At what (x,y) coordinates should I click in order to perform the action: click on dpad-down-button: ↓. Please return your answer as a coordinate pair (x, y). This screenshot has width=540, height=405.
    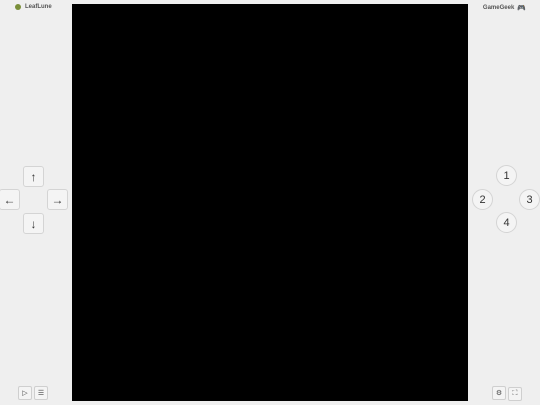
    Looking at the image, I should click on (33, 223).